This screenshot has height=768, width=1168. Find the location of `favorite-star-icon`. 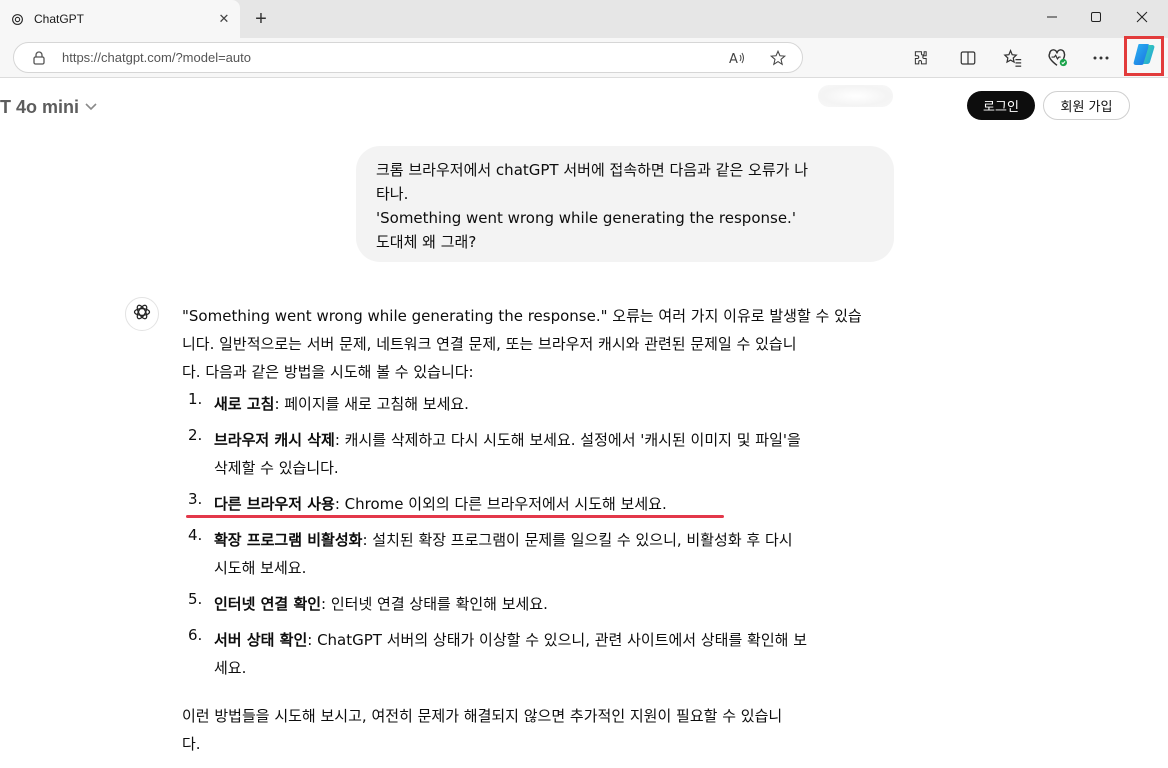

favorite-star-icon is located at coordinates (778, 58).